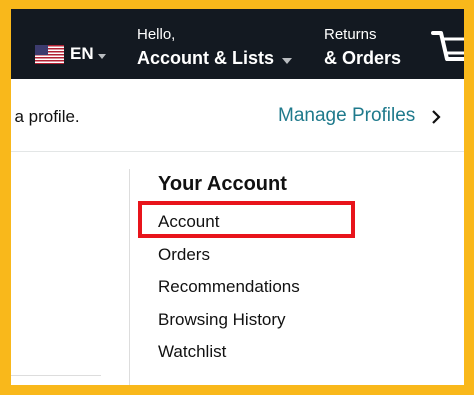  Describe the element at coordinates (188, 222) in the screenshot. I see `menu-item-account: Account` at that location.